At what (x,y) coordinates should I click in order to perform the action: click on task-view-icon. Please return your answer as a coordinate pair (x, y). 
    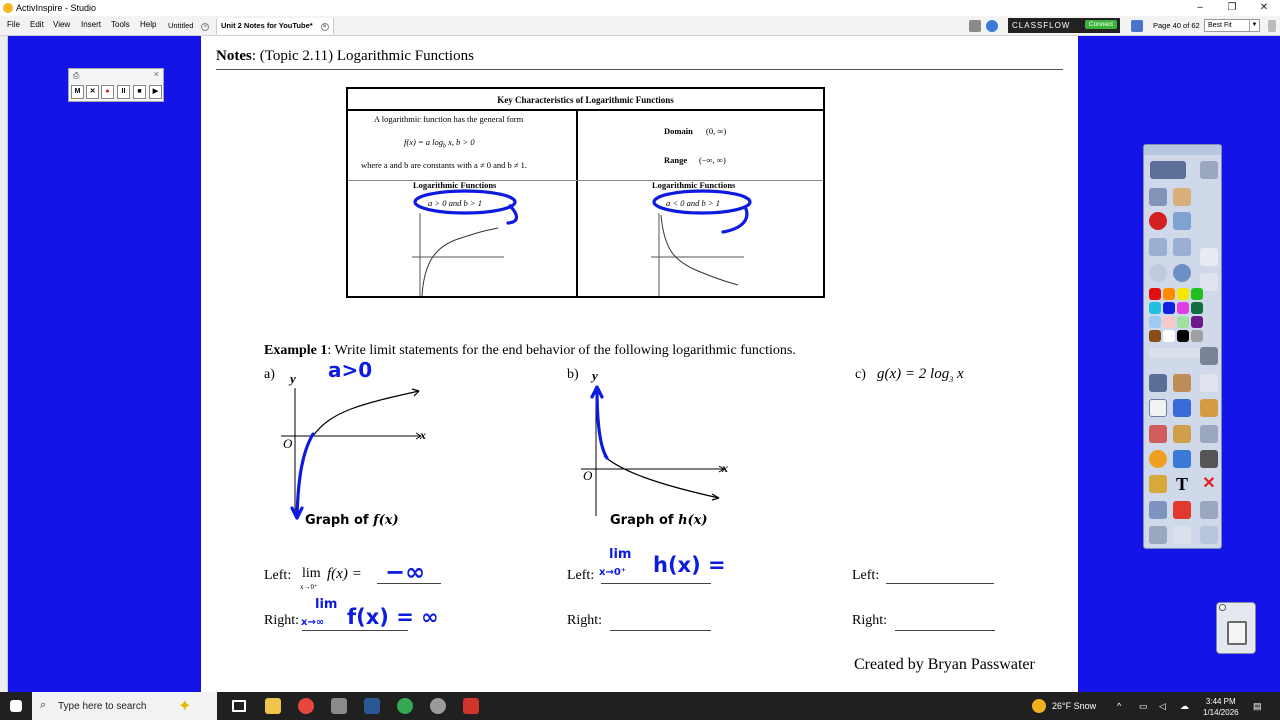
    Looking at the image, I should click on (239, 706).